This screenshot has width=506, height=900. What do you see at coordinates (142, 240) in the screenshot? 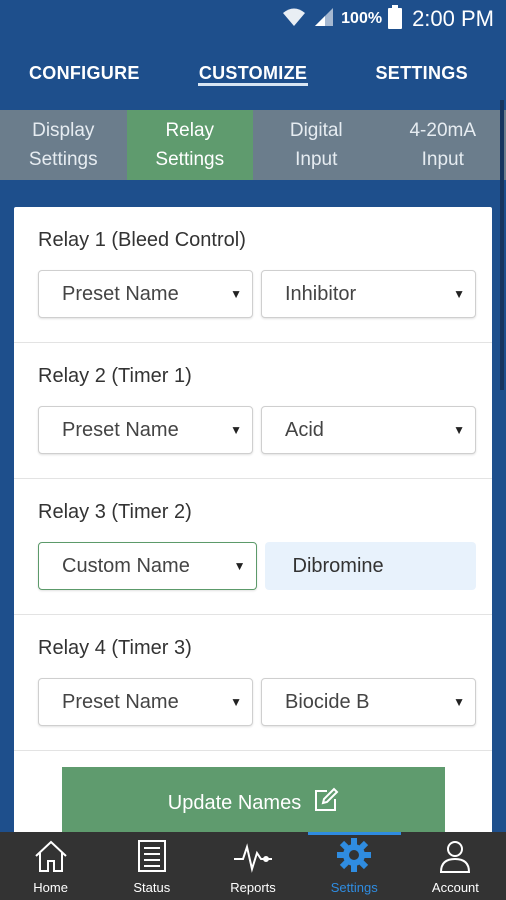
I see `relay-title: Relay 1 (Bleed Control)` at bounding box center [142, 240].